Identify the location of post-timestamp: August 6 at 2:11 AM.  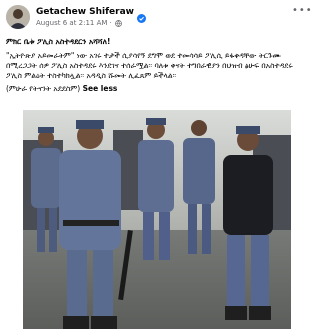
(71, 23).